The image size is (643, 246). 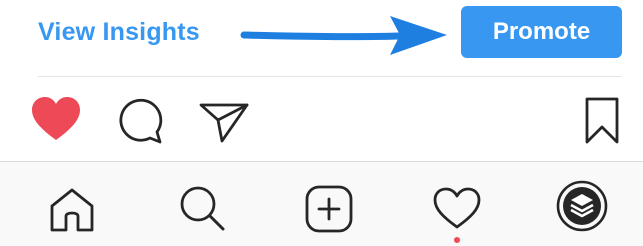 What do you see at coordinates (541, 32) in the screenshot?
I see `promote-button: Promote` at bounding box center [541, 32].